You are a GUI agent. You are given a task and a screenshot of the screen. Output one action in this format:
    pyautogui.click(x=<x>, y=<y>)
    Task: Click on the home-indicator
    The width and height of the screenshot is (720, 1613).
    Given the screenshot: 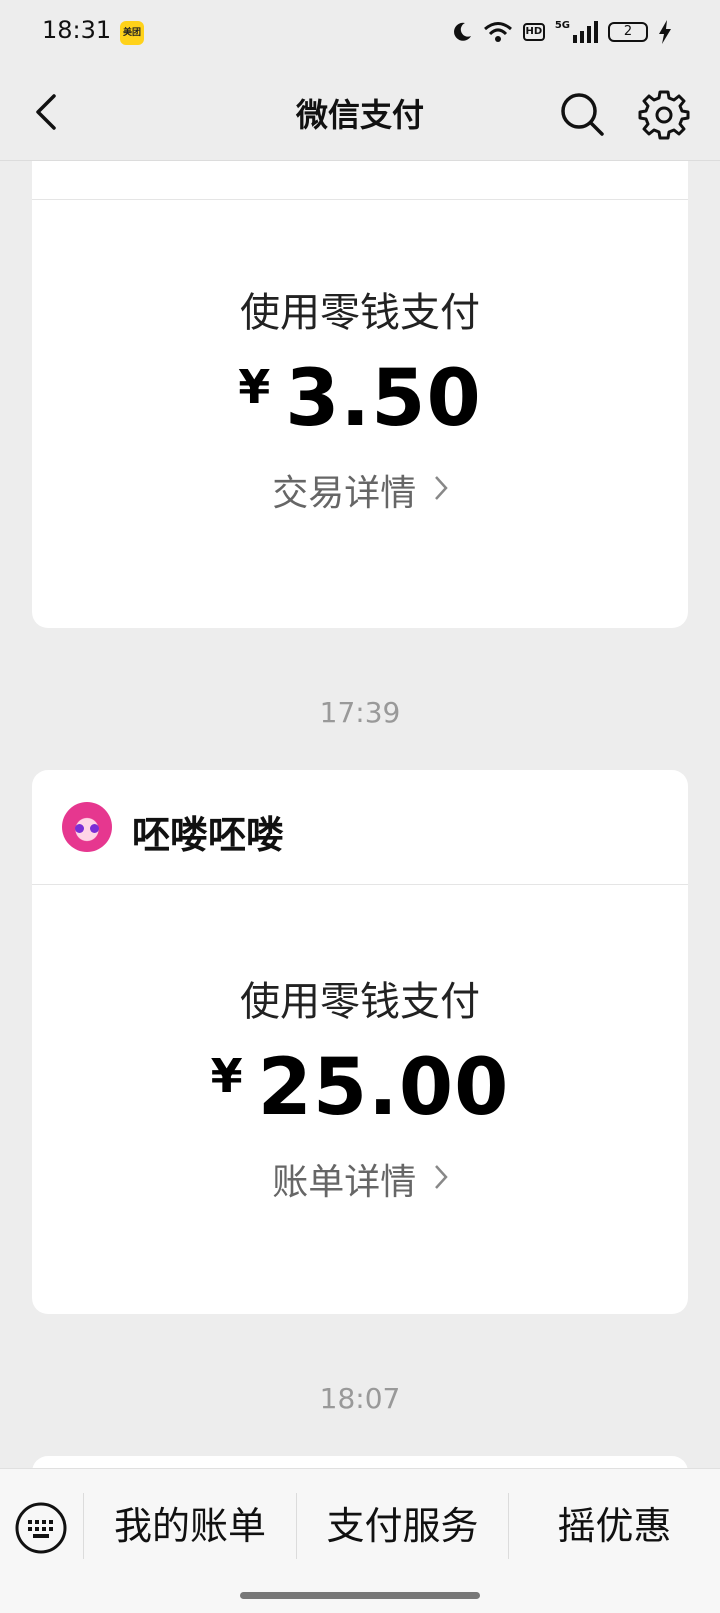 What is the action you would take?
    pyautogui.click(x=360, y=1595)
    